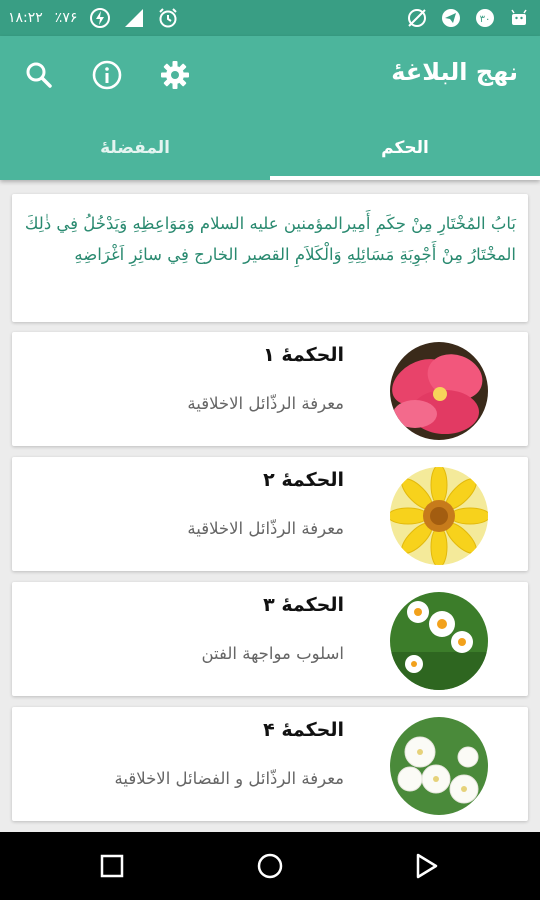  Describe the element at coordinates (439, 766) in the screenshot. I see `white-flower-thumbnail` at that location.